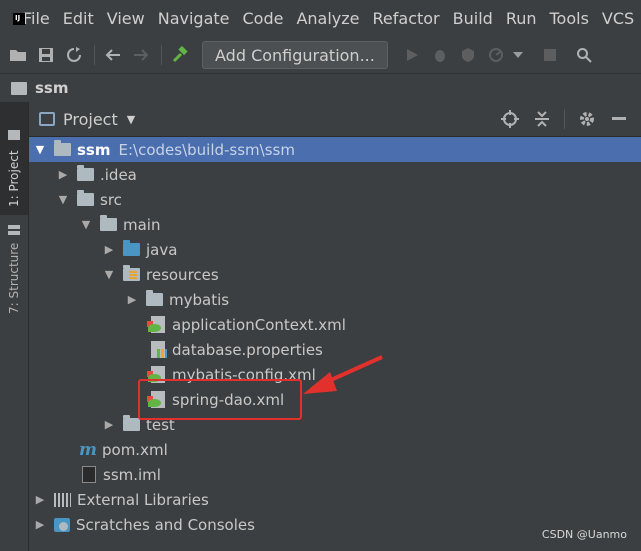 This screenshot has height=551, width=641. What do you see at coordinates (90, 119) in the screenshot?
I see `panel-title: Project` at bounding box center [90, 119].